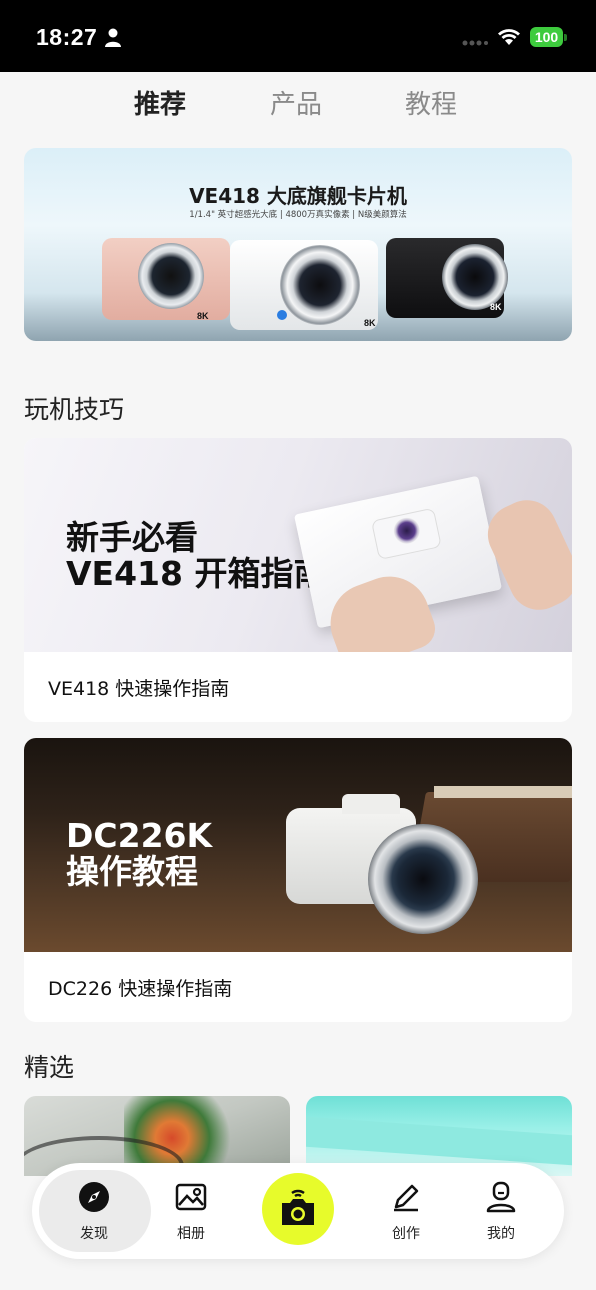 The width and height of the screenshot is (596, 1290). I want to click on battery-level: 100, so click(546, 37).